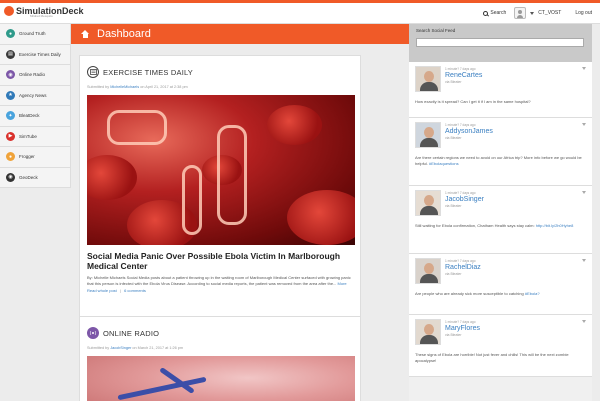 The width and height of the screenshot is (600, 401). I want to click on article-image, so click(221, 378).